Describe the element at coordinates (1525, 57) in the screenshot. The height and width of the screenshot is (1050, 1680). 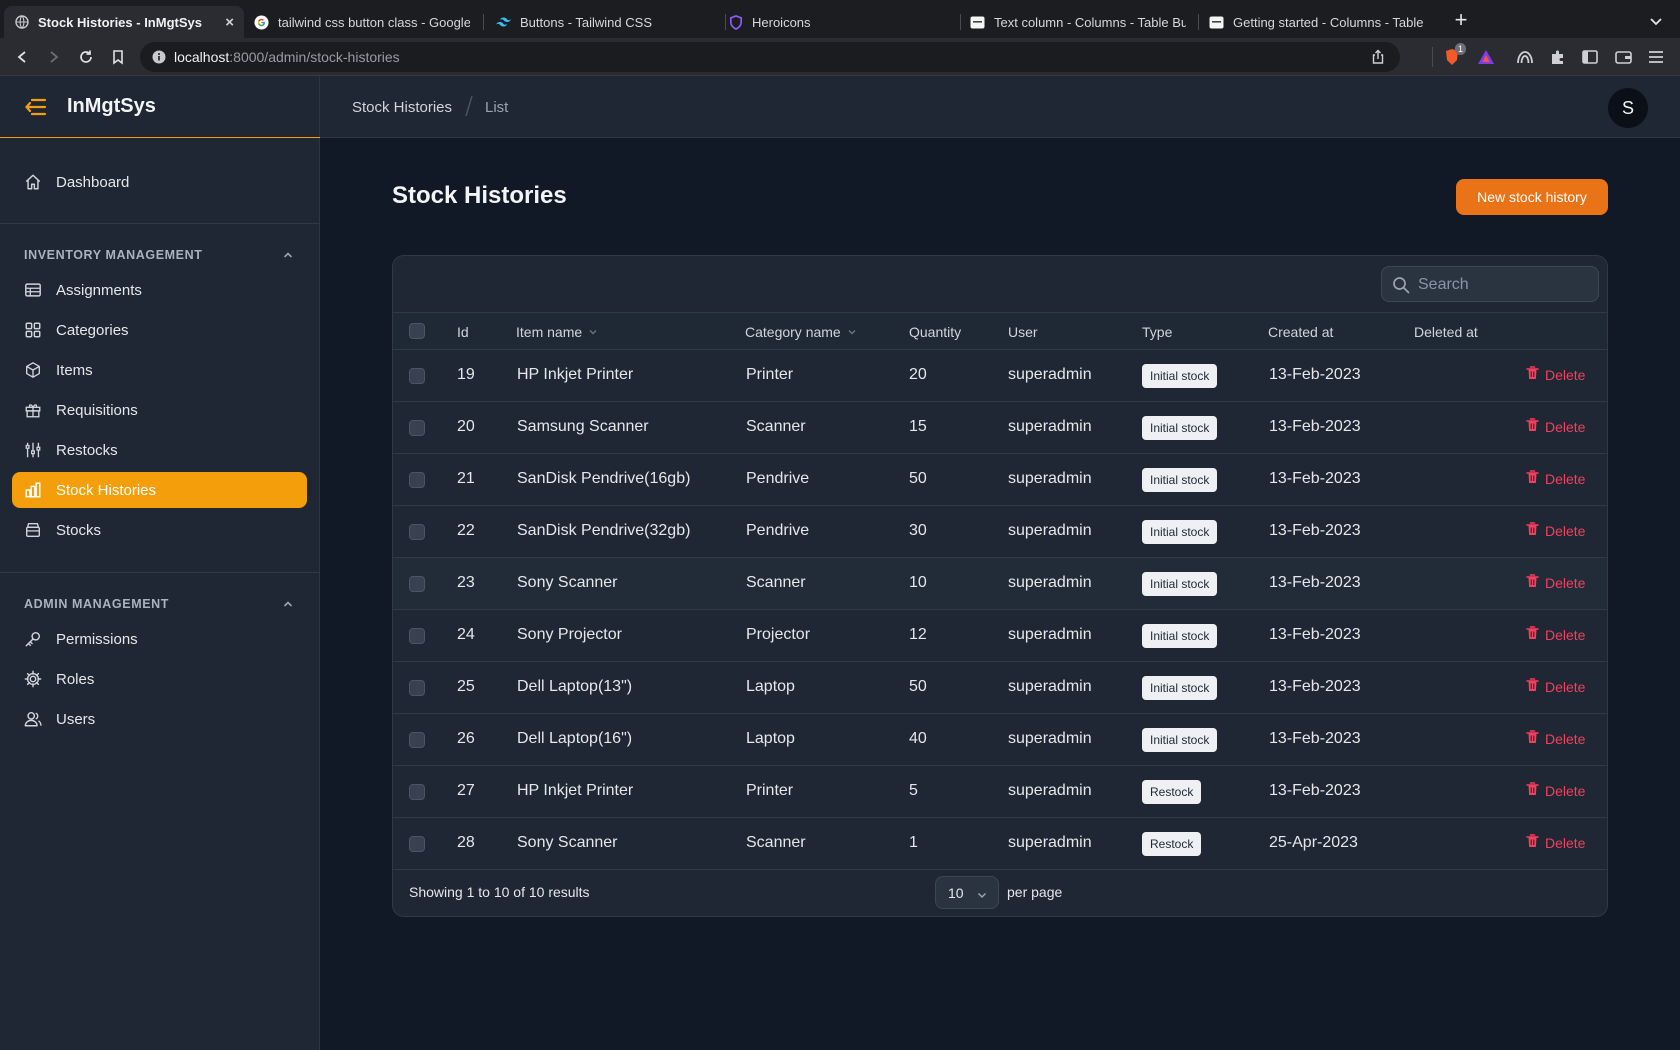
I see `vpn-icon` at that location.